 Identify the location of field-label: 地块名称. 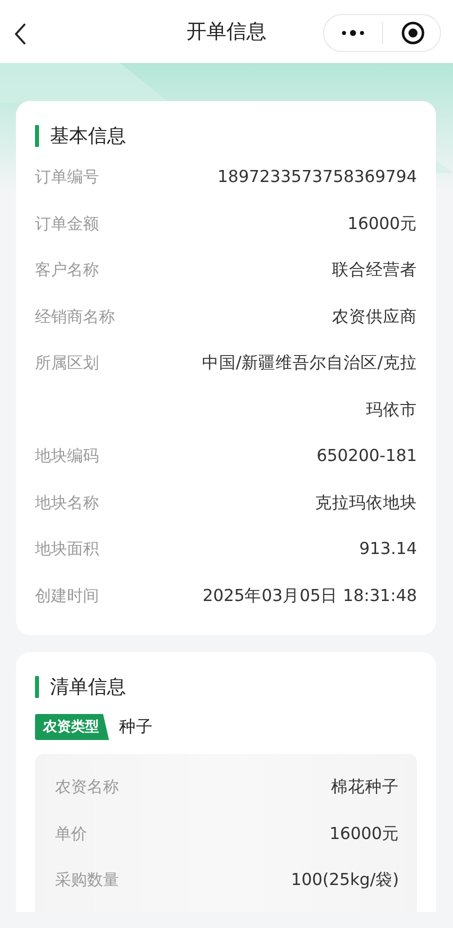
(67, 503).